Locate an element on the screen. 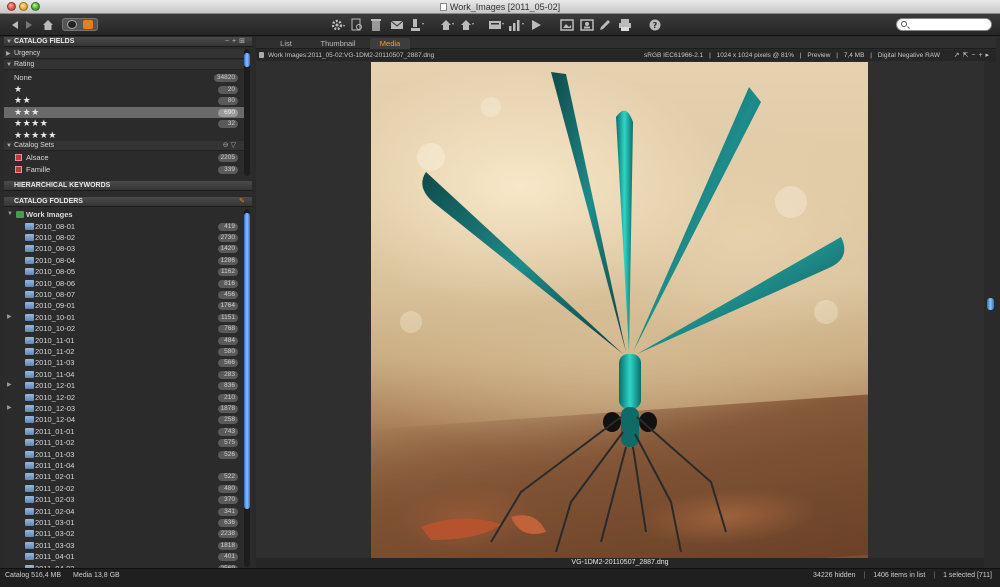 The image size is (1000, 587). rating-item-5-stars: ★★★★★ is located at coordinates (124, 135).